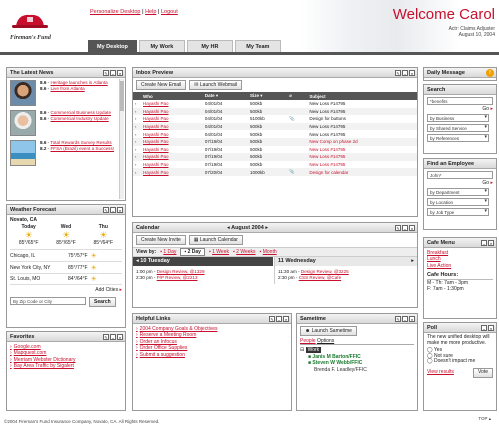  I want to click on tab-people: People, so click(308, 341).